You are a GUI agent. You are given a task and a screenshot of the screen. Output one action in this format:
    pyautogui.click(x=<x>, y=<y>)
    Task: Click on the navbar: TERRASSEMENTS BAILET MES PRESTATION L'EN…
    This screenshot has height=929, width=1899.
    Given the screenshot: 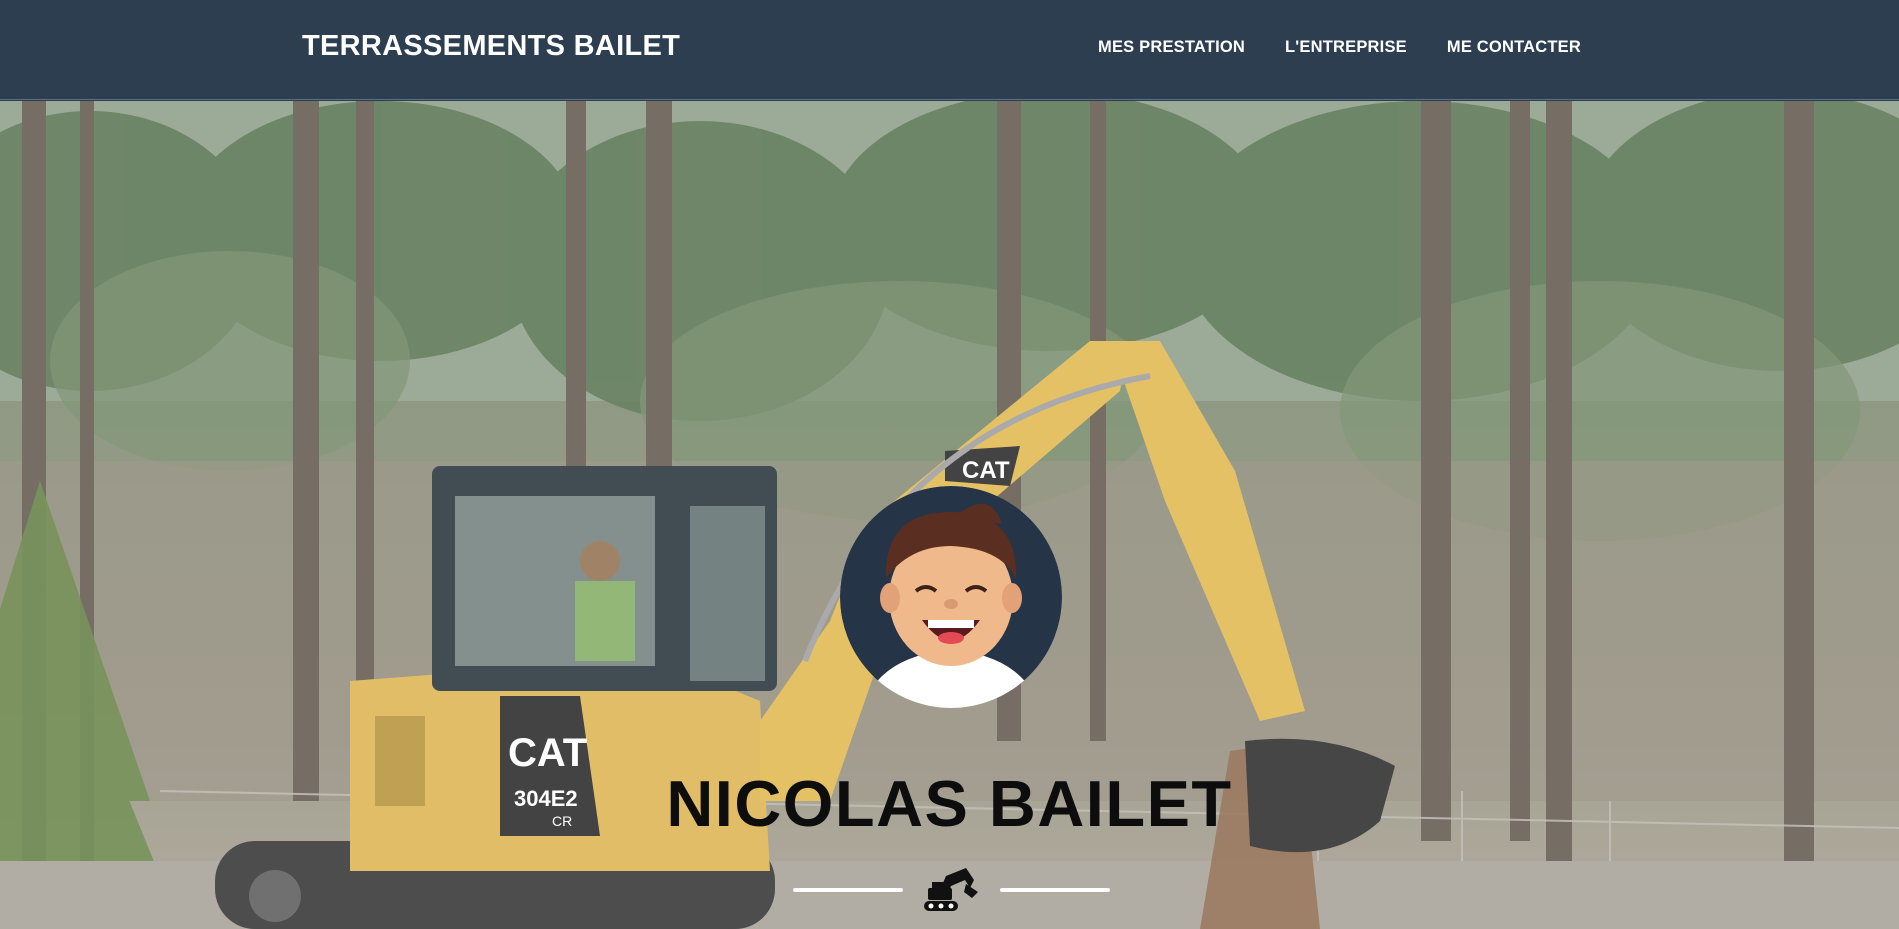 What is the action you would take?
    pyautogui.click(x=949, y=50)
    